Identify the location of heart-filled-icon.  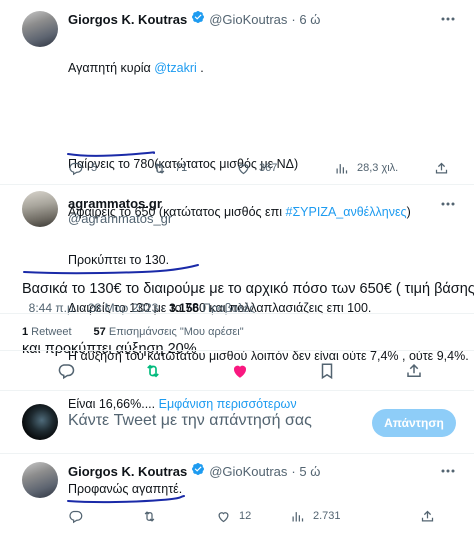
(240, 371).